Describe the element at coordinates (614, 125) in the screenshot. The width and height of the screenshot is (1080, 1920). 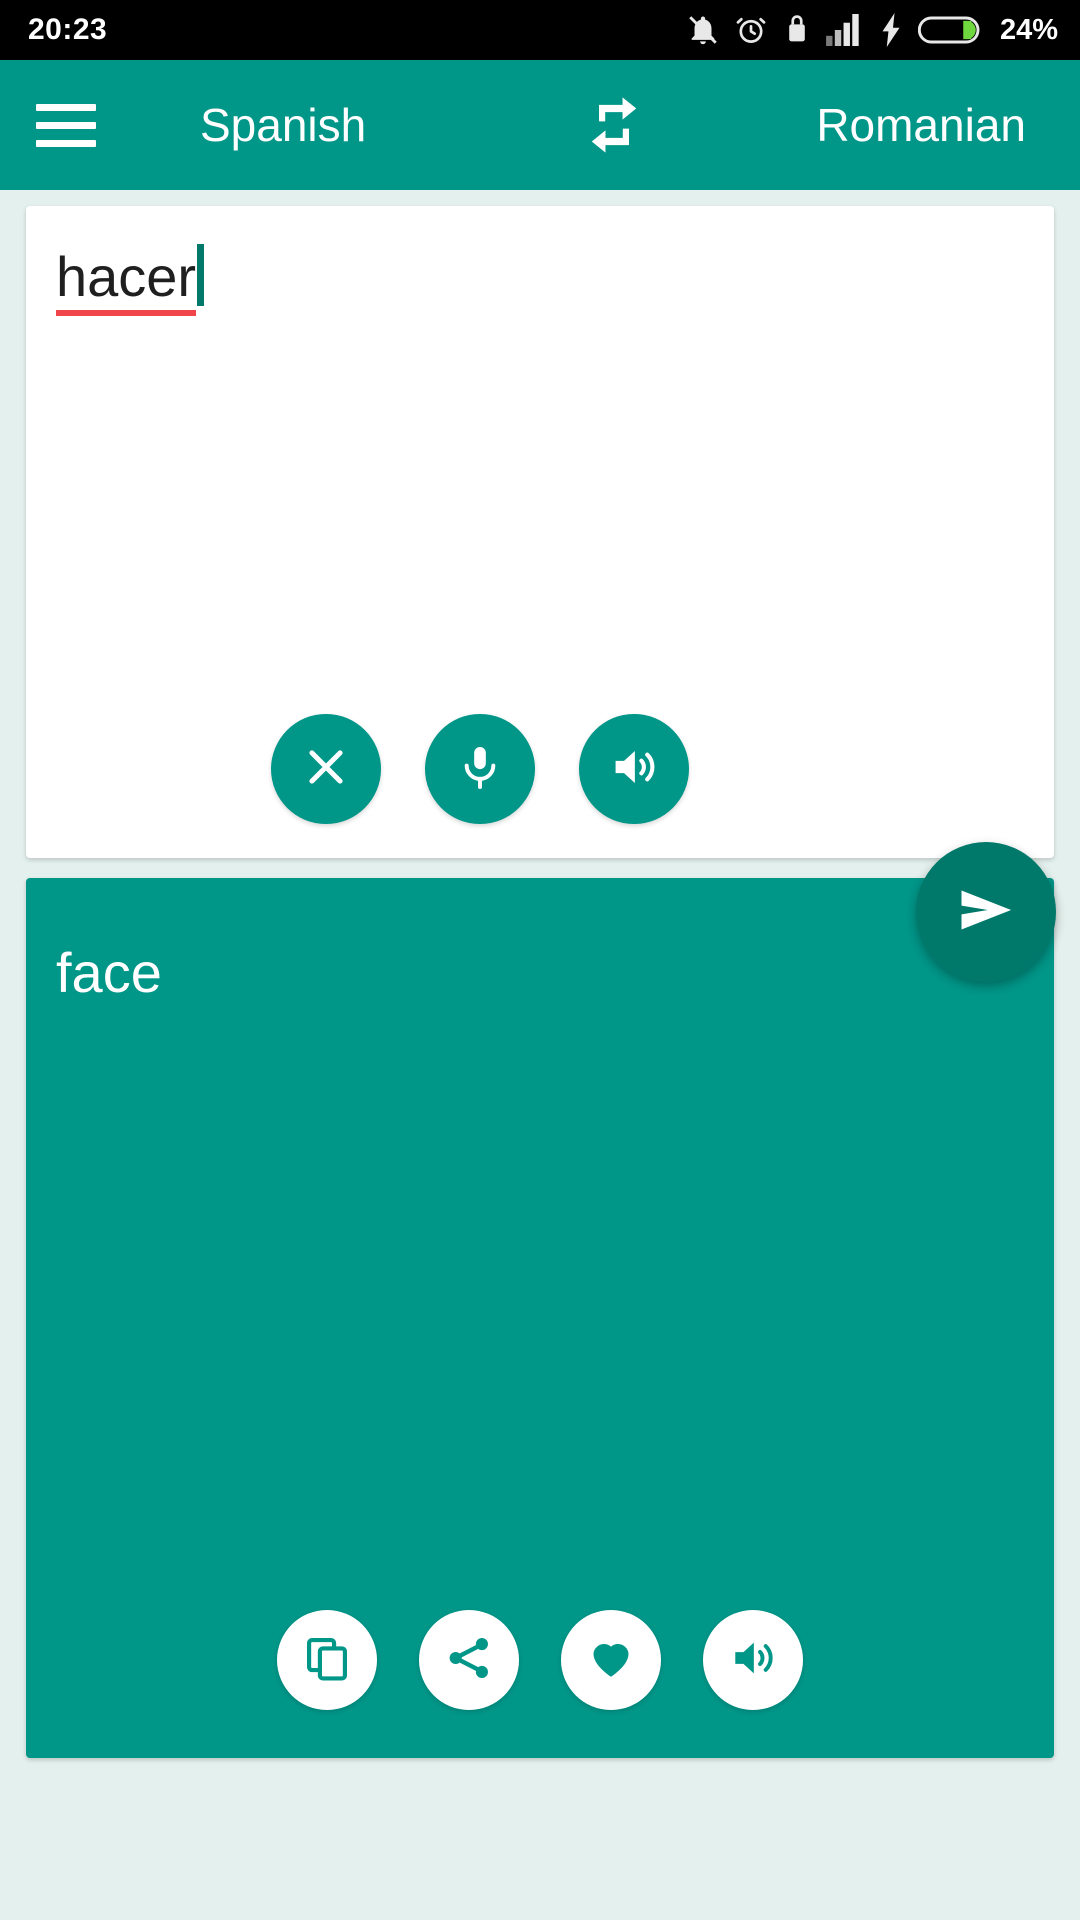
I see `swap-languages-icon` at that location.